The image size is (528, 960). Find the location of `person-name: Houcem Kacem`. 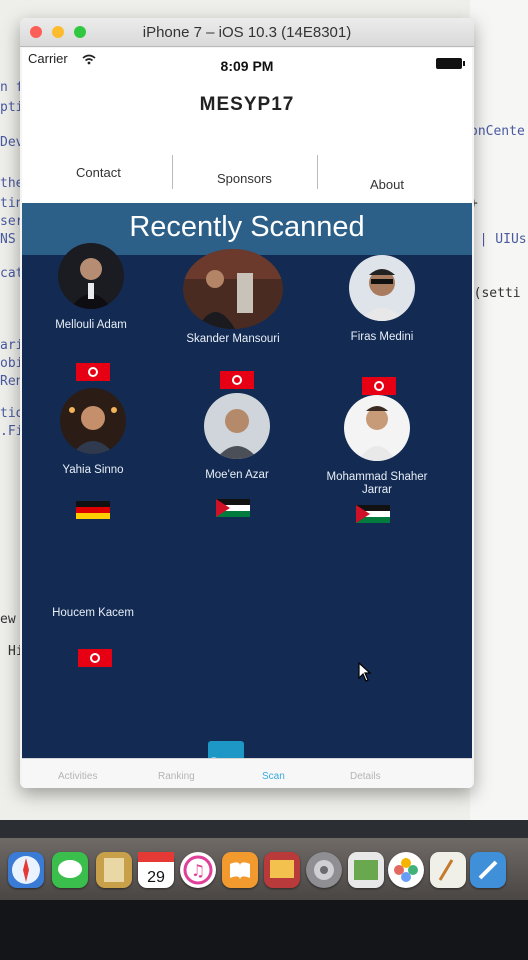

person-name: Houcem Kacem is located at coordinates (93, 613).